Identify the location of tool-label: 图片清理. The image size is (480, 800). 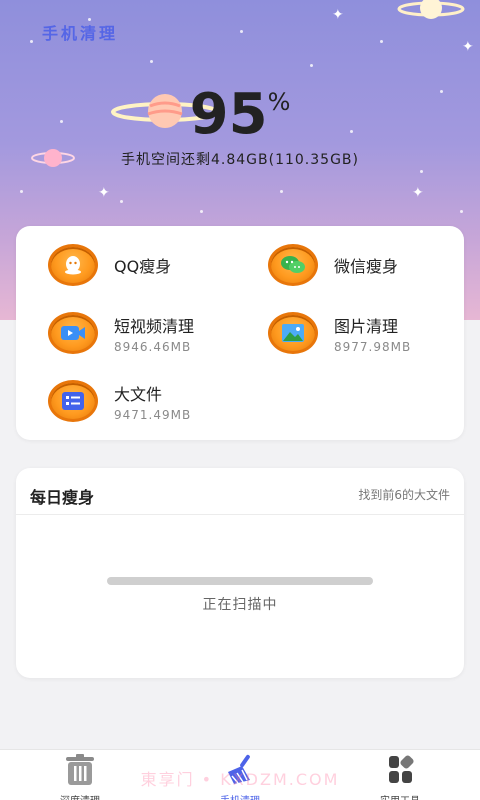
(366, 326).